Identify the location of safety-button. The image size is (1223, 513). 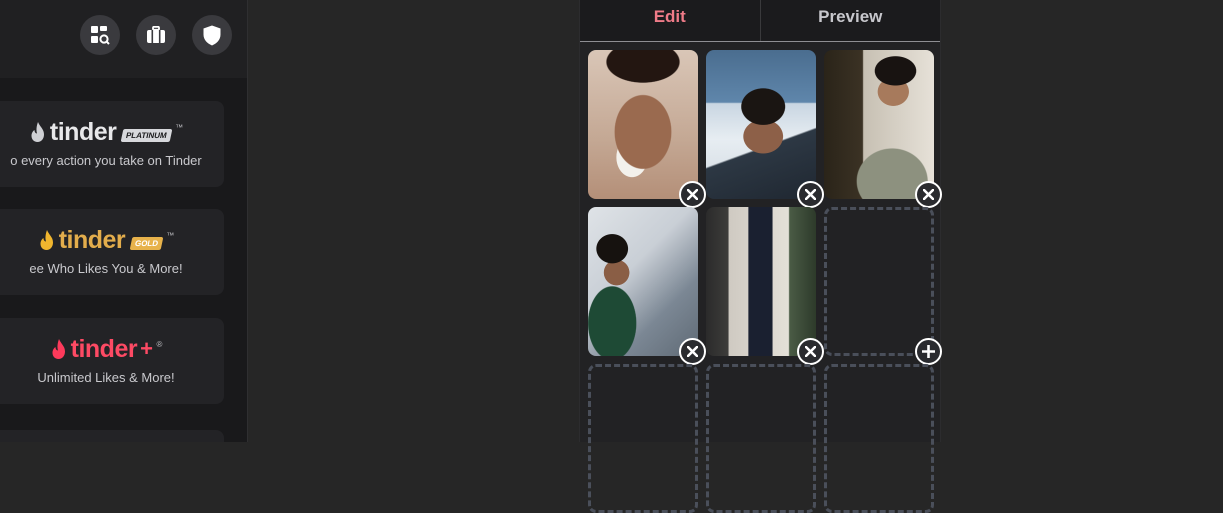
(212, 35).